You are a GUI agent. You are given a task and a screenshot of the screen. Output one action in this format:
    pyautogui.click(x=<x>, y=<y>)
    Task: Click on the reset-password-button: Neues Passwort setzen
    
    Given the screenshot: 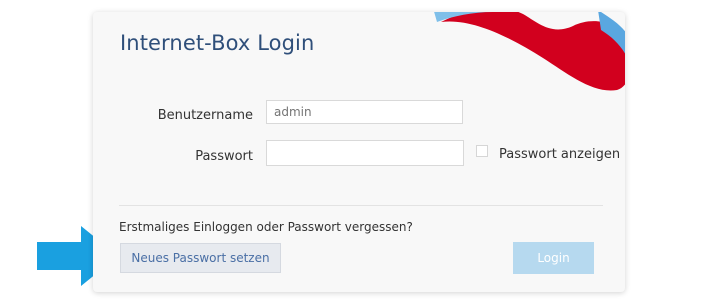 What is the action you would take?
    pyautogui.click(x=200, y=258)
    